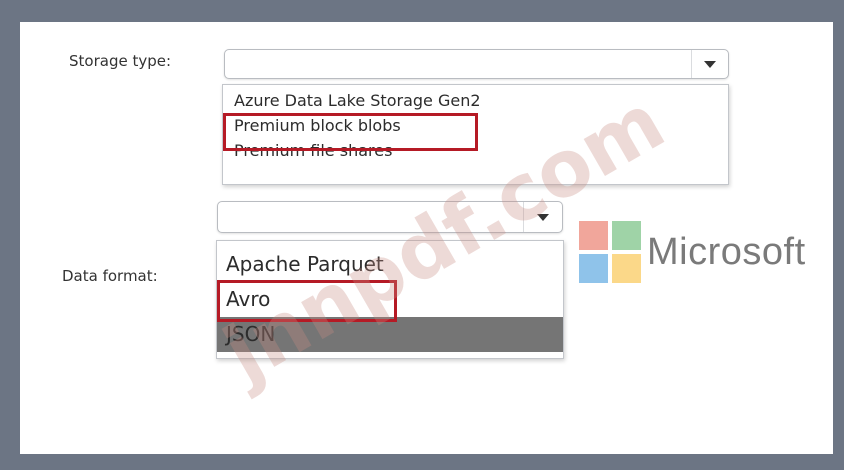  I want to click on data-format-select, so click(390, 217).